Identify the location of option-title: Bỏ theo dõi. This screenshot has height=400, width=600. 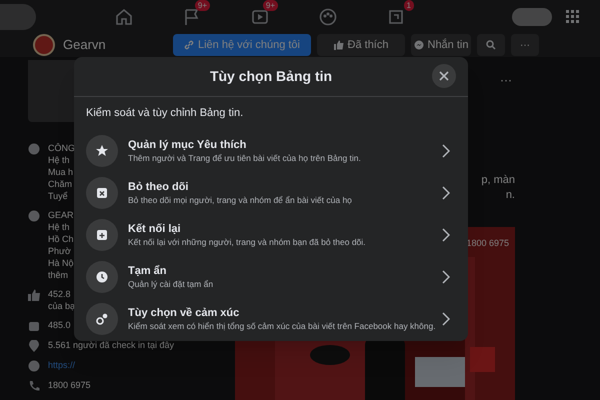
(159, 187).